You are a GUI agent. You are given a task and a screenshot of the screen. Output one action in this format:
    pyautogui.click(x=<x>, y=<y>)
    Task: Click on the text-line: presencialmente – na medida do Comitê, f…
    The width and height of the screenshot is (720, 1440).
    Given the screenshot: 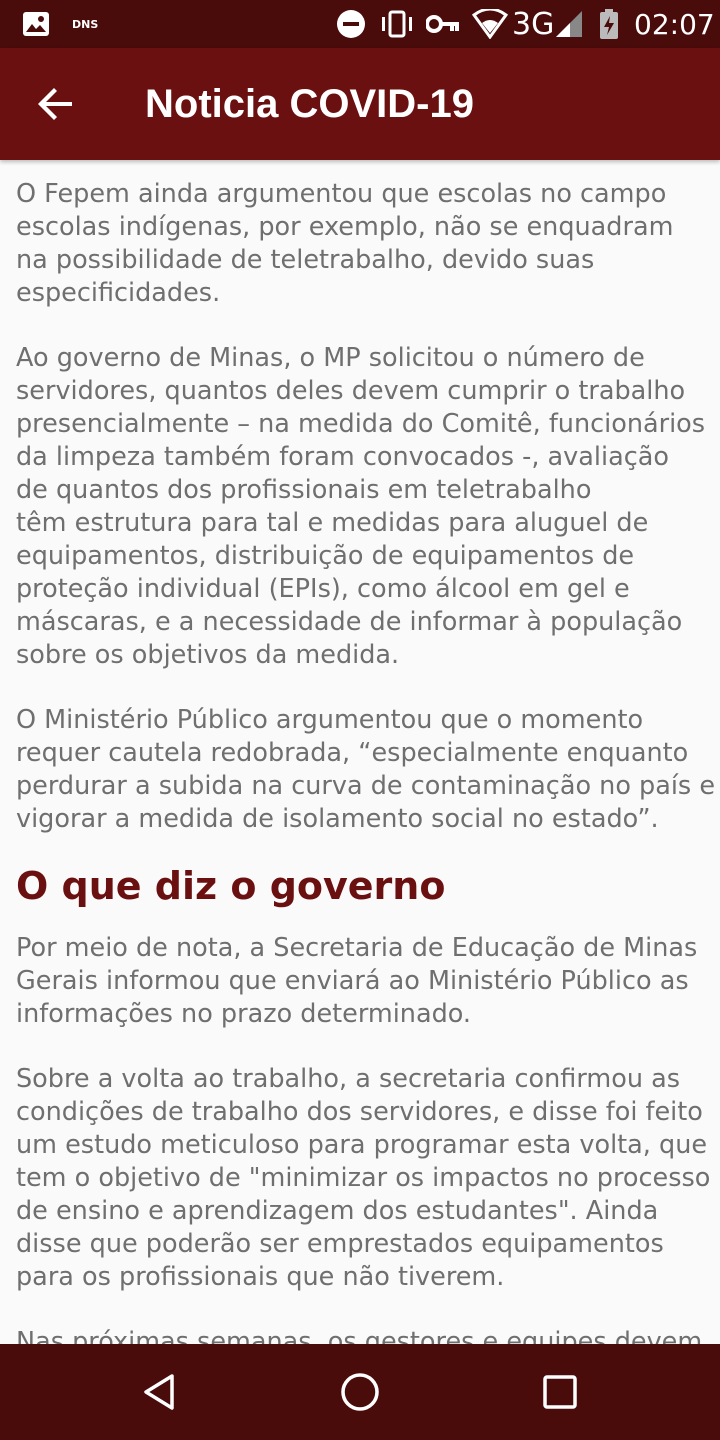 What is the action you would take?
    pyautogui.click(x=361, y=424)
    